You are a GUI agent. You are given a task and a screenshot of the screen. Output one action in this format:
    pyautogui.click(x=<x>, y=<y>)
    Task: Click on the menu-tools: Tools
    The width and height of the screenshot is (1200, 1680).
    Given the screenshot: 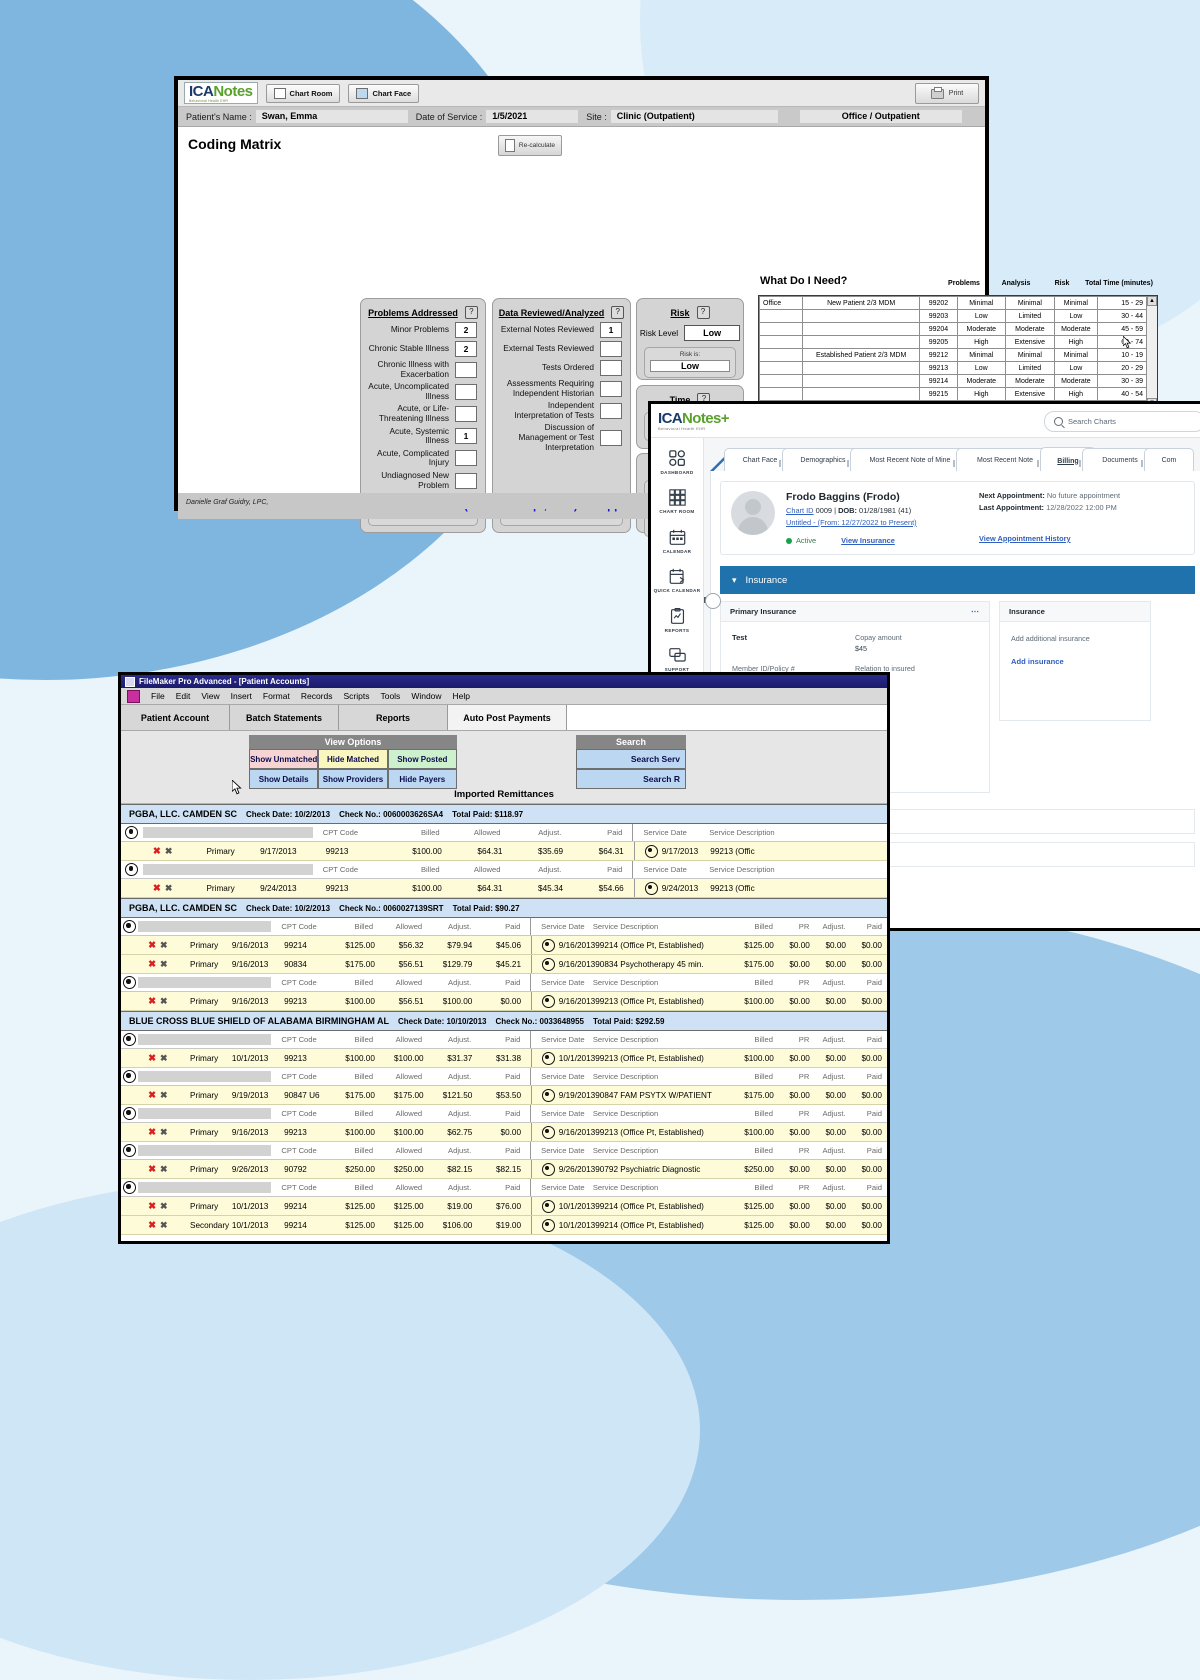 What is the action you would take?
    pyautogui.click(x=390, y=696)
    